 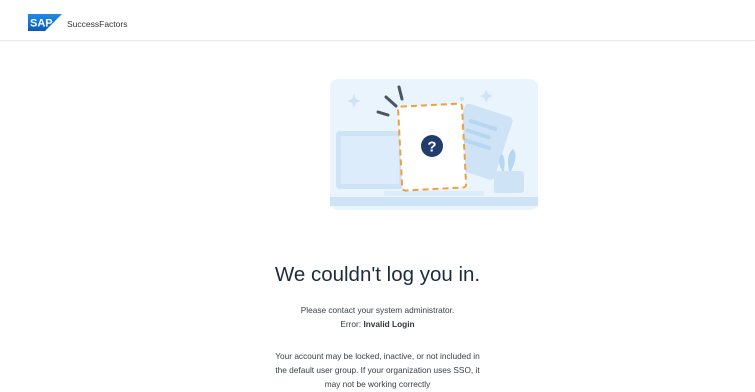 I want to click on sap-logo: SAP, so click(x=45, y=22).